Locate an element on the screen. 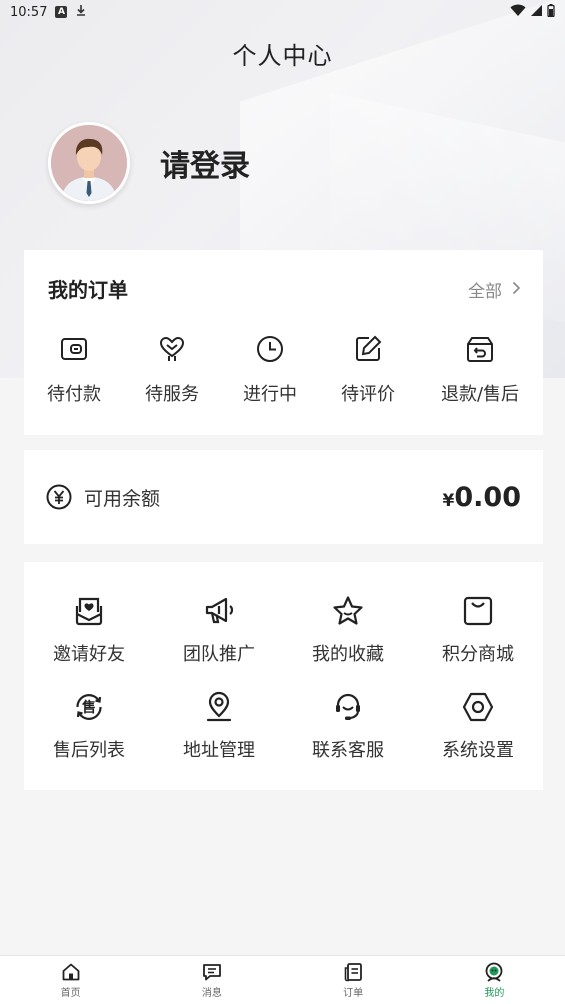 The width and height of the screenshot is (565, 1004). a-icon: A is located at coordinates (61, 12).